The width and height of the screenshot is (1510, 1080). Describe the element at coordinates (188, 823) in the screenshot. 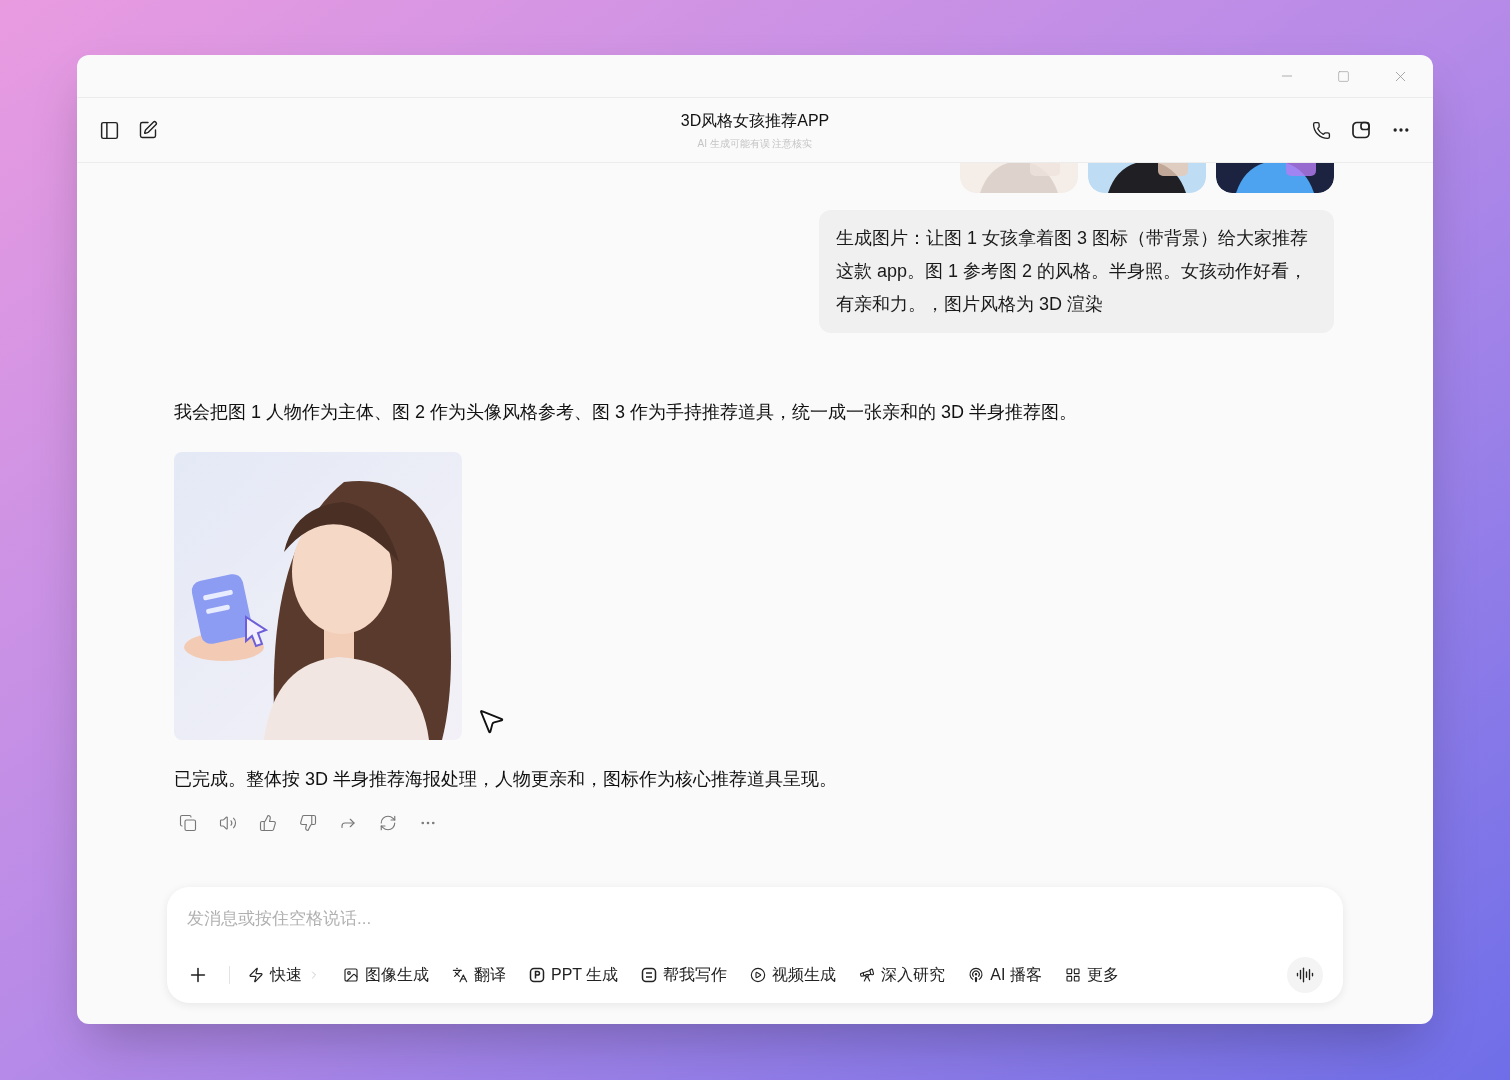

I see `copy-icon` at that location.